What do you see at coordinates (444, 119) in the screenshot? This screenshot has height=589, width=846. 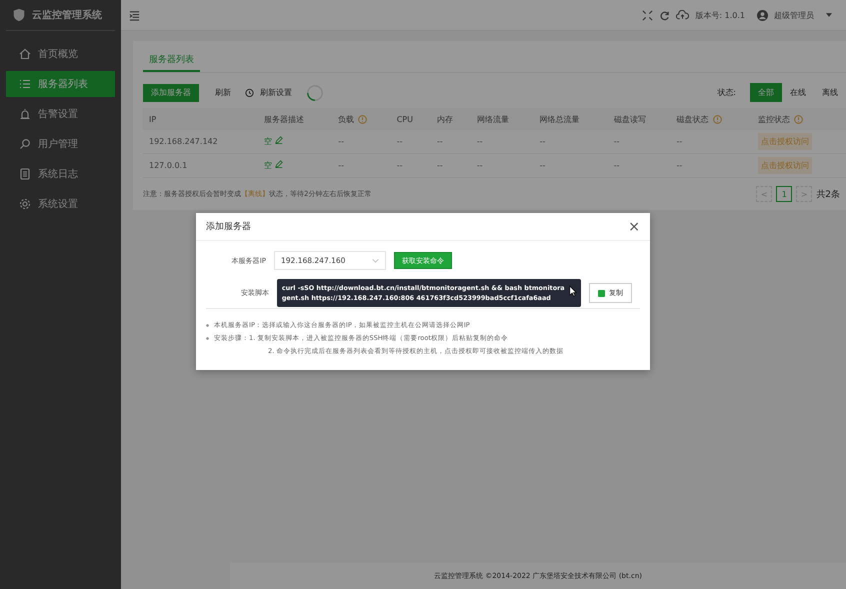 I see `column-header: 内存` at bounding box center [444, 119].